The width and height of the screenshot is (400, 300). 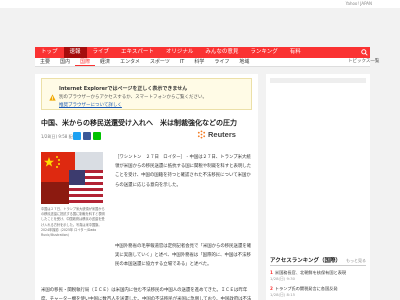 I want to click on ranking-title-text: 米国務長官、北朝鮮を核保有国と表現, so click(x=310, y=272).